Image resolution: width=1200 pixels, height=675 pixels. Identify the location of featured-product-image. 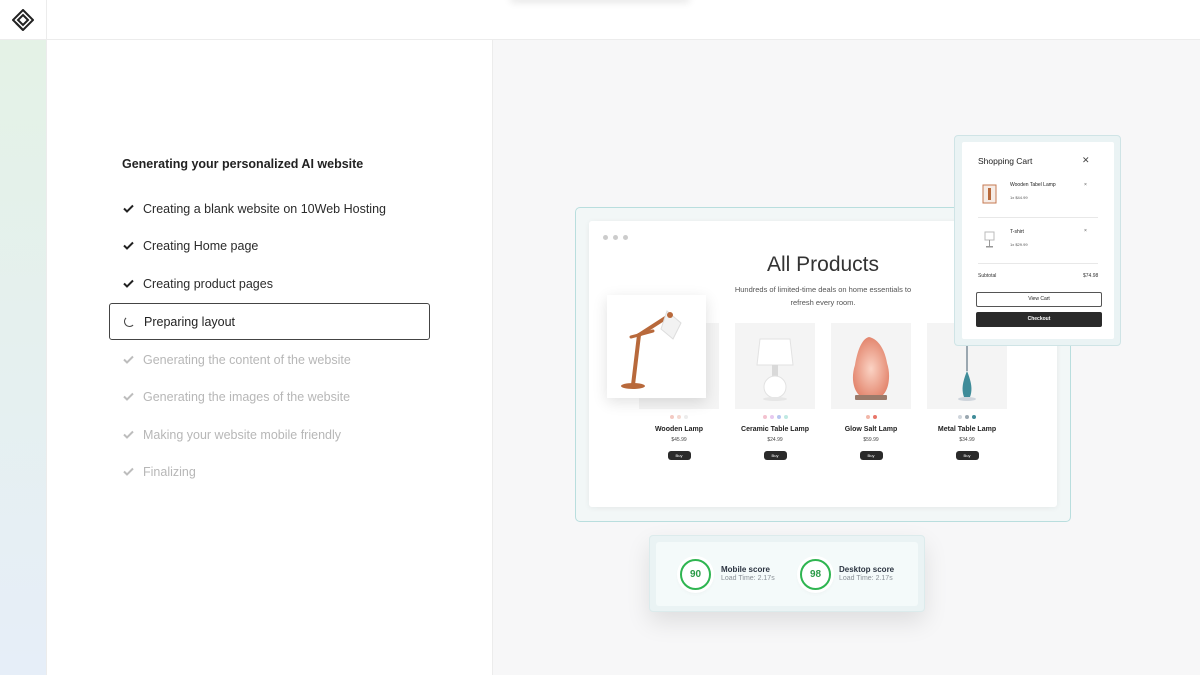
(656, 346).